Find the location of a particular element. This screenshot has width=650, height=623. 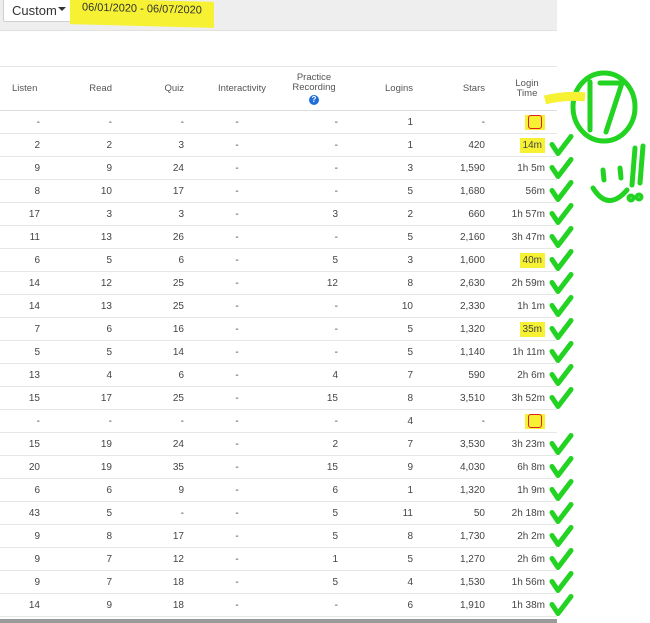

table-row: 9 8 17-5 8 1,730 2h 2m is located at coordinates (278, 536).